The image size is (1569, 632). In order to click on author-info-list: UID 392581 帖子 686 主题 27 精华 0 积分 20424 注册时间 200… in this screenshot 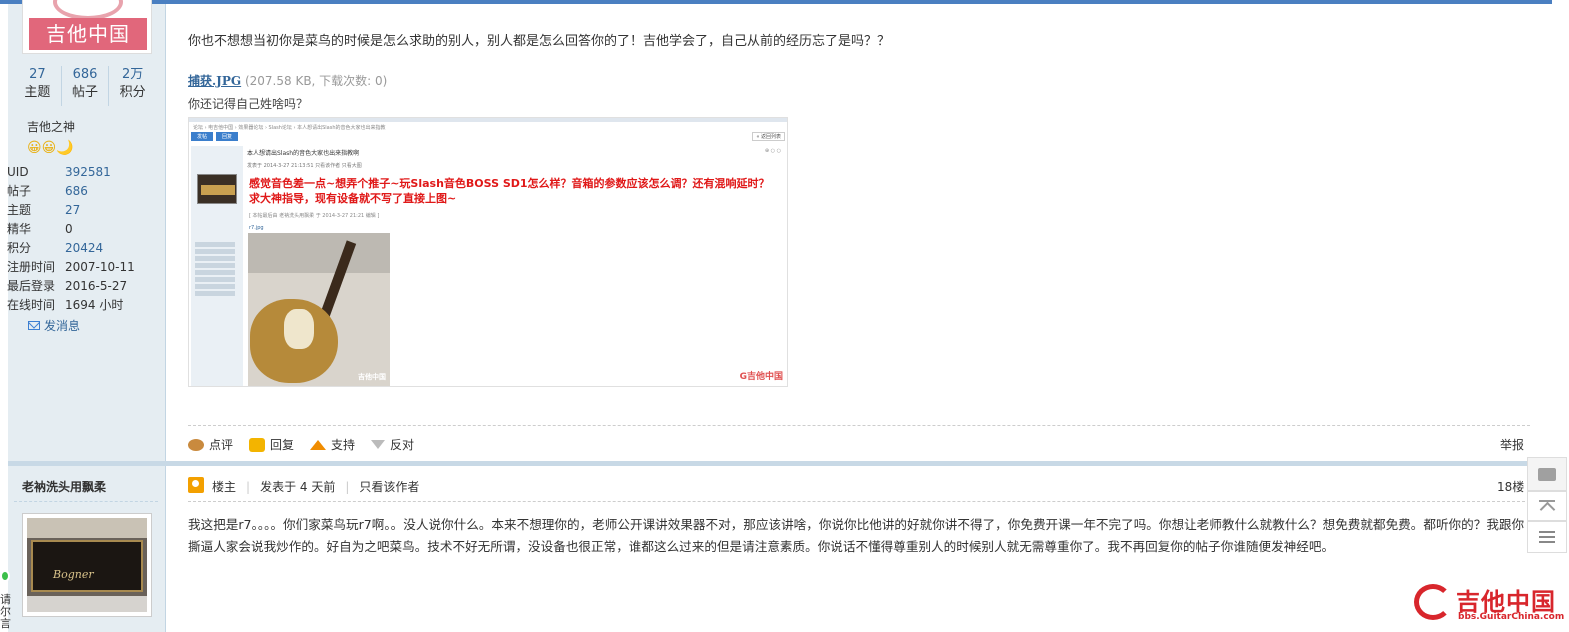, I will do `click(82, 239)`.